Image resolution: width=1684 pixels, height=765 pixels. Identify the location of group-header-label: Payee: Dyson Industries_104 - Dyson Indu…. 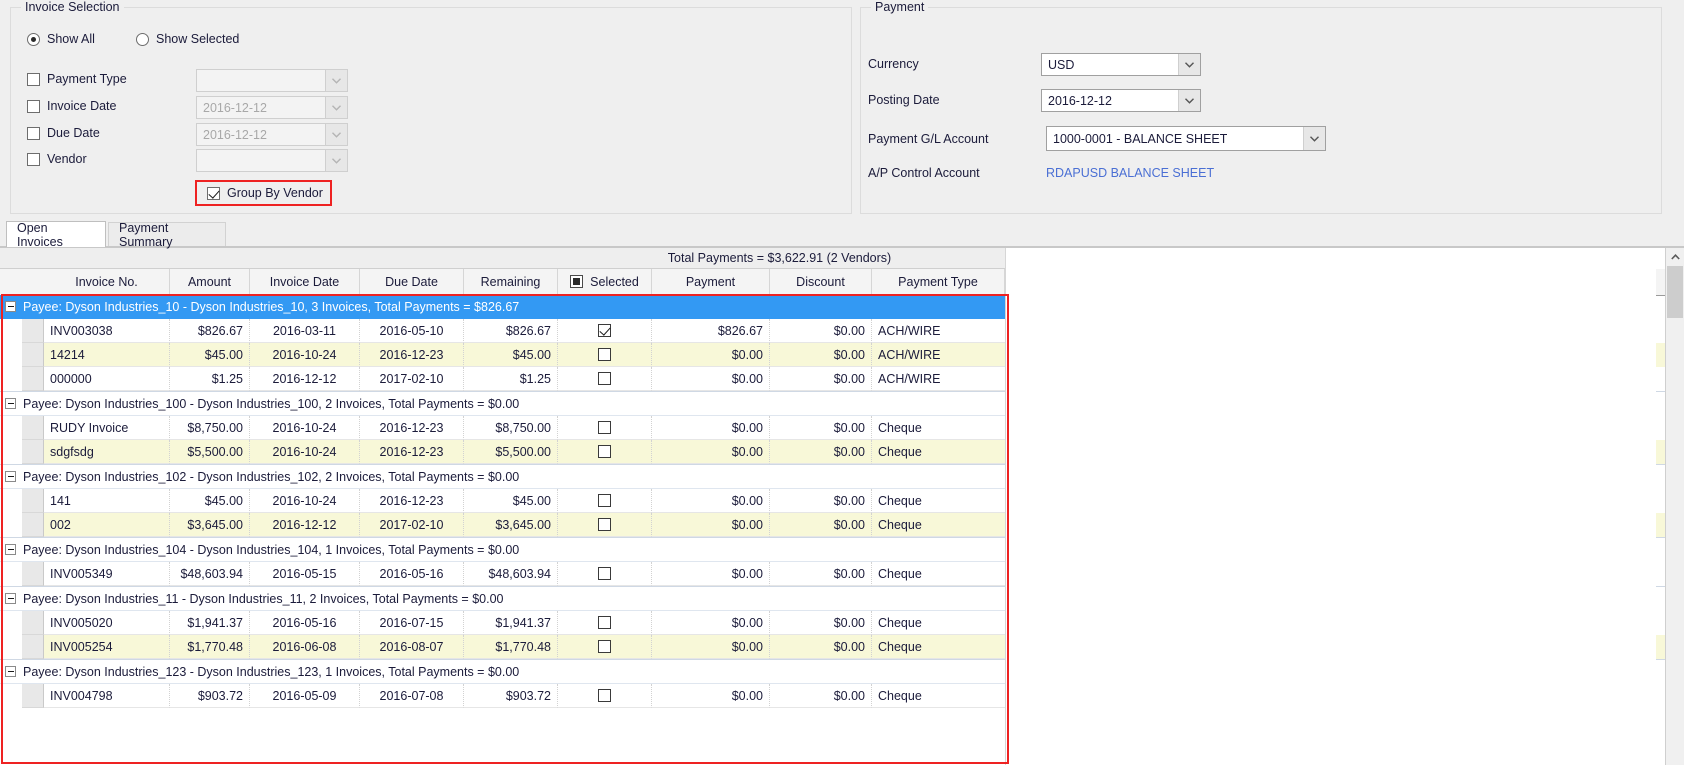
(271, 549).